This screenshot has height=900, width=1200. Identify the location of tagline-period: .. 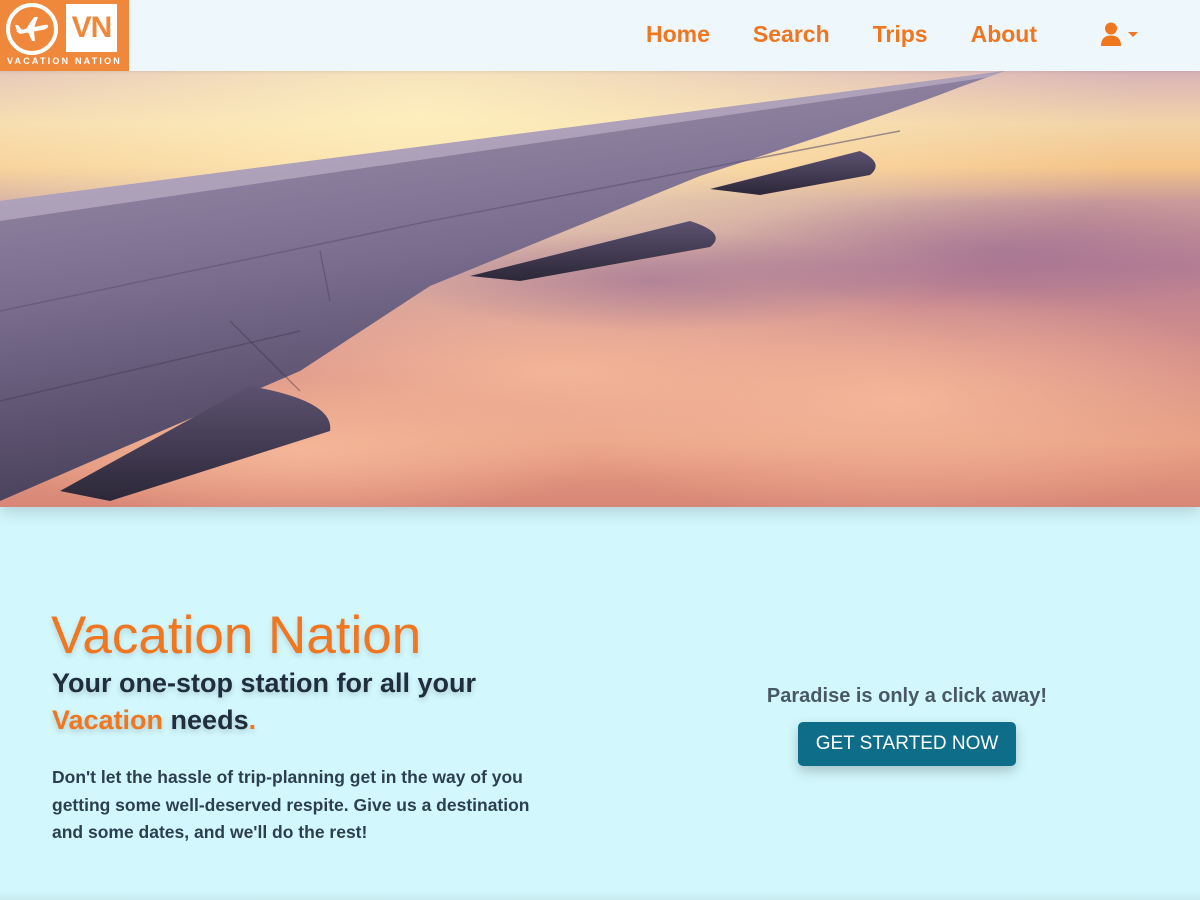
(252, 720).